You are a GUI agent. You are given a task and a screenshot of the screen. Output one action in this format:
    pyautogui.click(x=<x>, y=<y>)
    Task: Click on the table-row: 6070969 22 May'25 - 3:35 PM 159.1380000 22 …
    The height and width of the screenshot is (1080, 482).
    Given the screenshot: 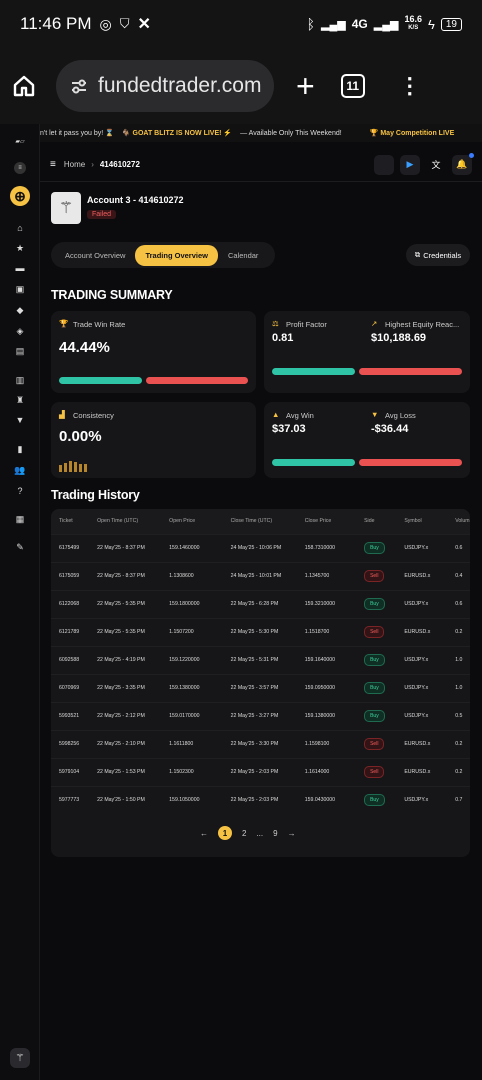 What is the action you would take?
    pyautogui.click(x=260, y=687)
    